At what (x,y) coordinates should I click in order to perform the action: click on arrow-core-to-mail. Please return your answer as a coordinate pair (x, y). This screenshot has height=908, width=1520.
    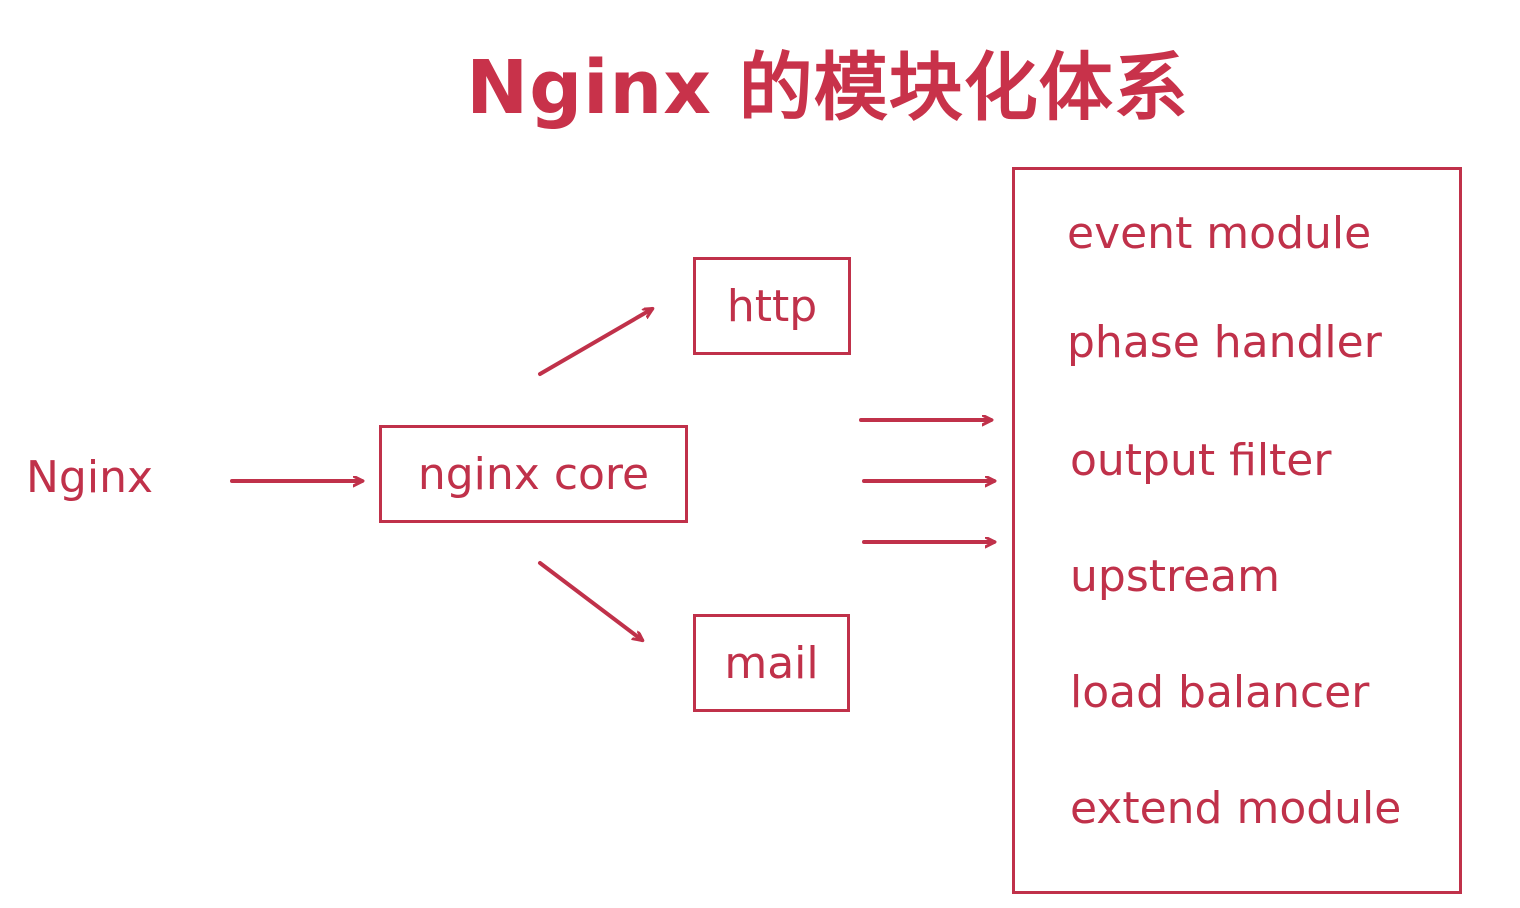
    Looking at the image, I should click on (590, 600).